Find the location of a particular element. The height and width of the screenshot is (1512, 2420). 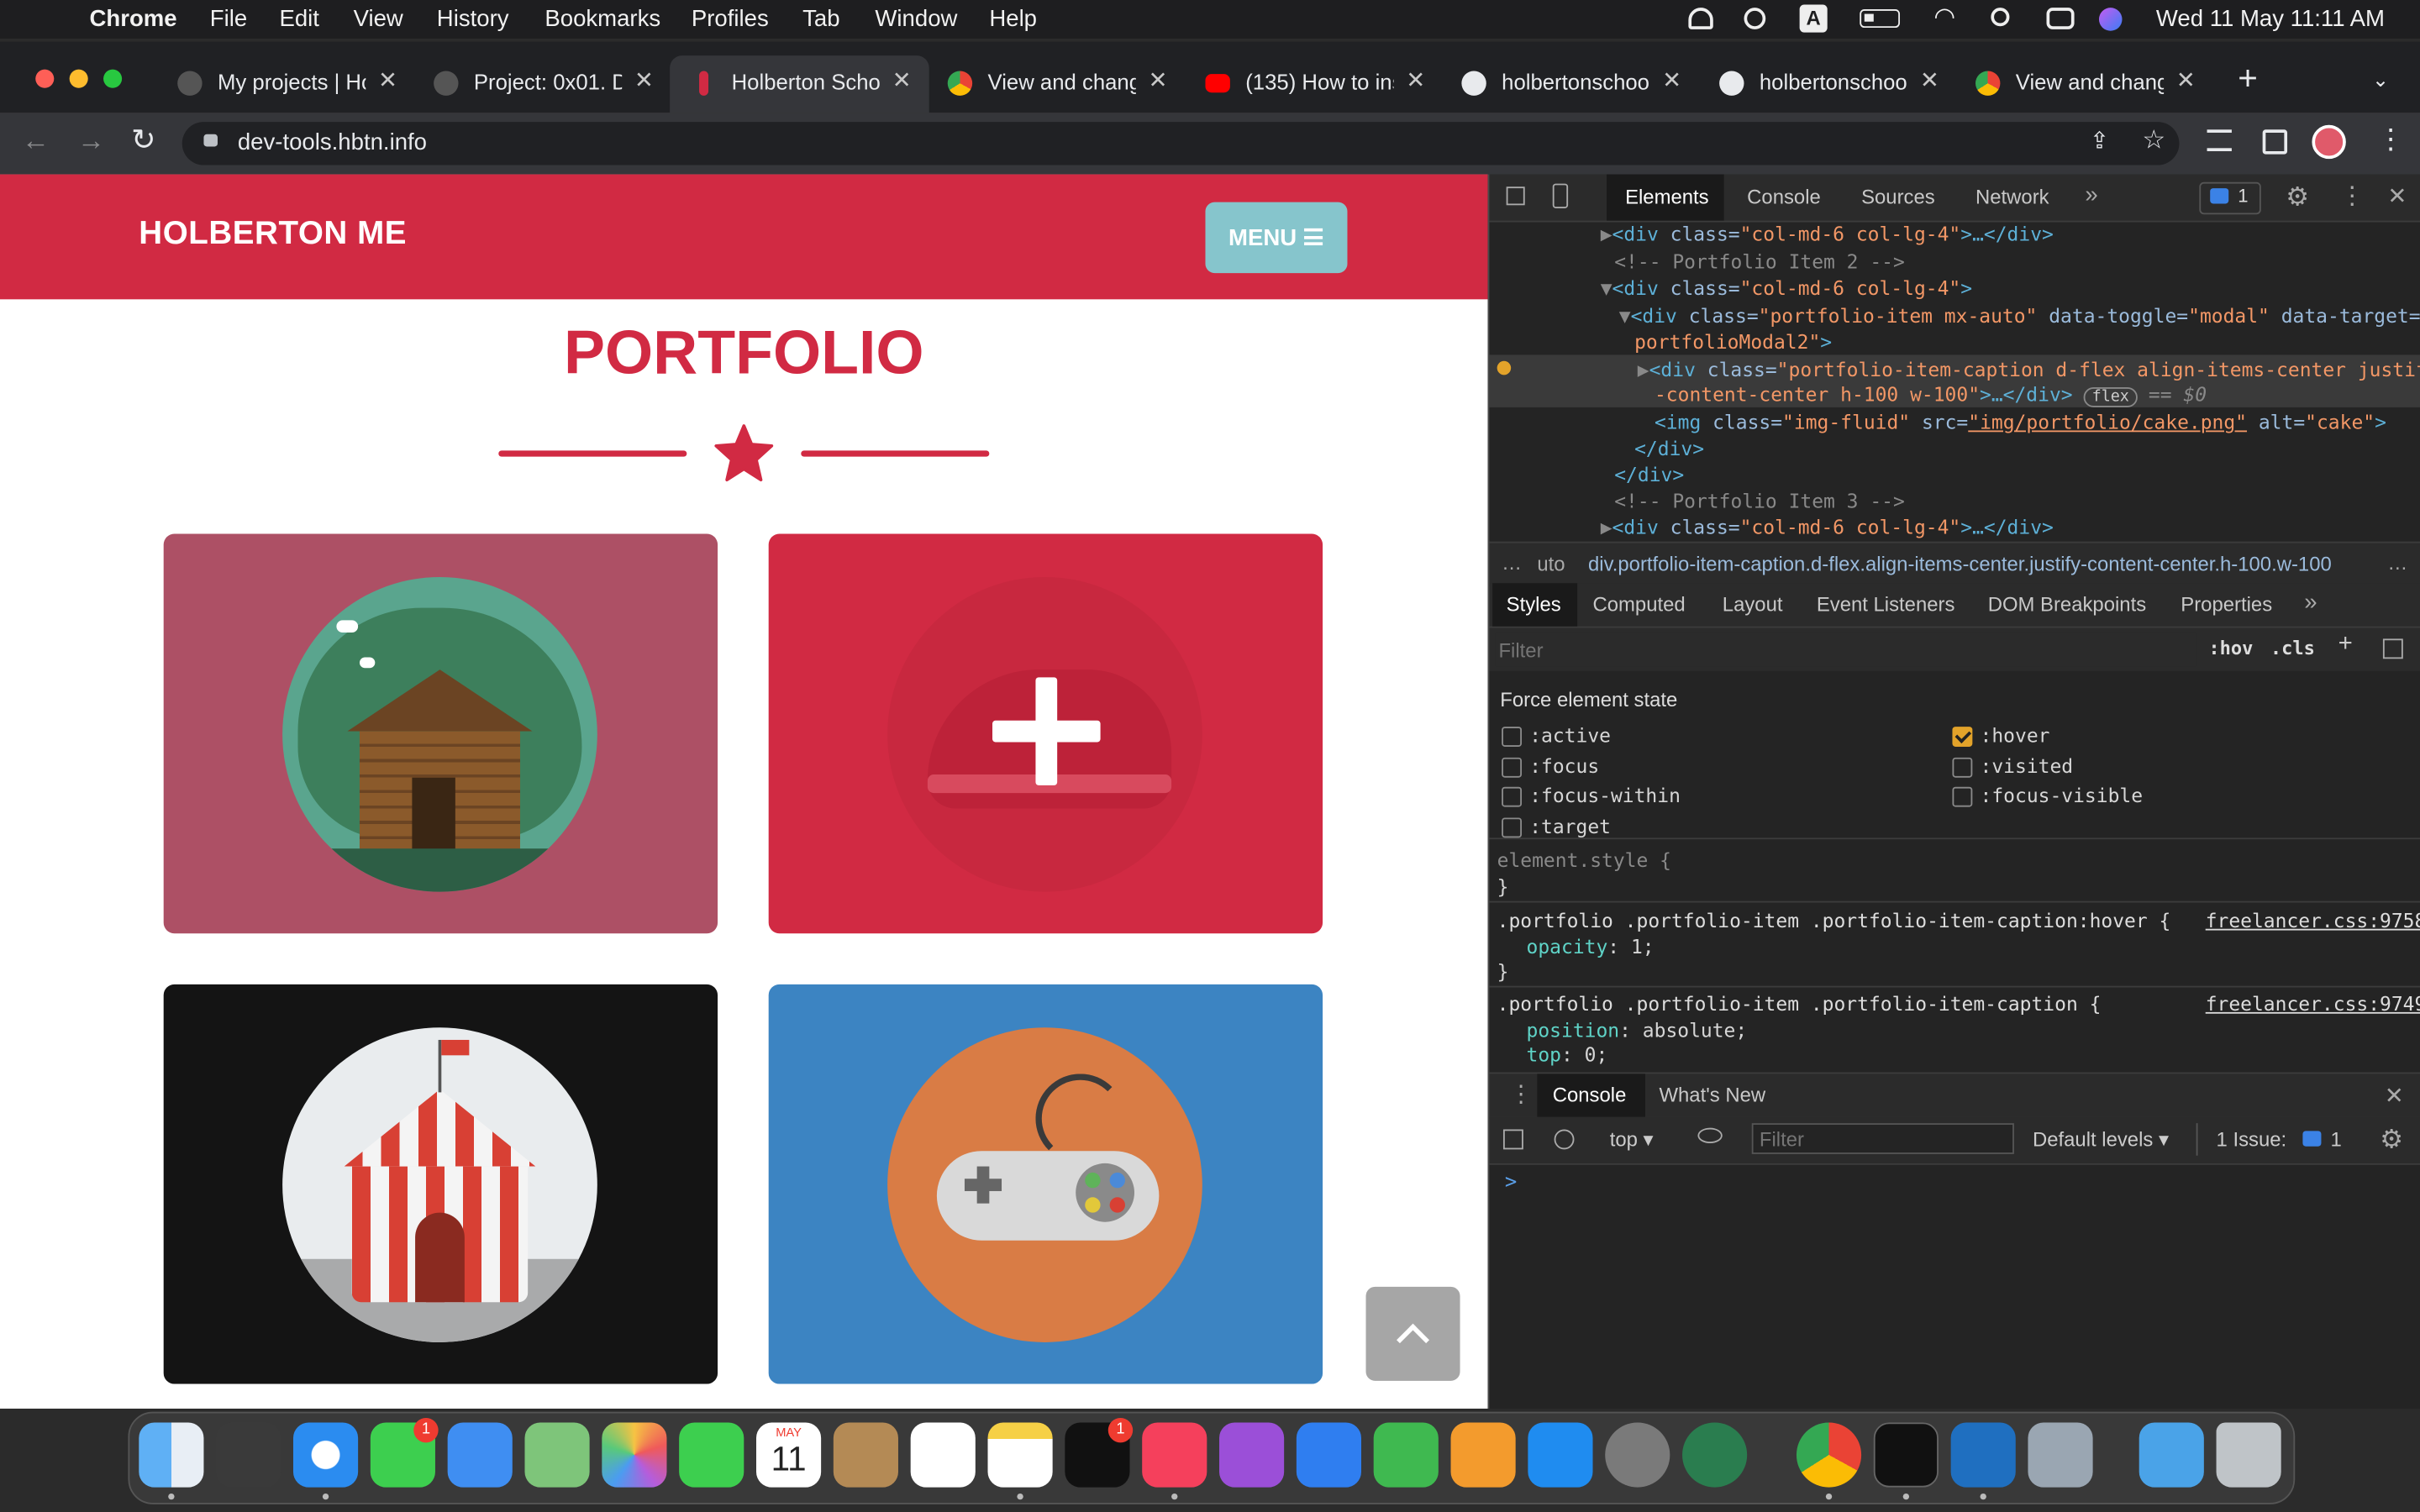

finder-icon is located at coordinates (172, 1455).